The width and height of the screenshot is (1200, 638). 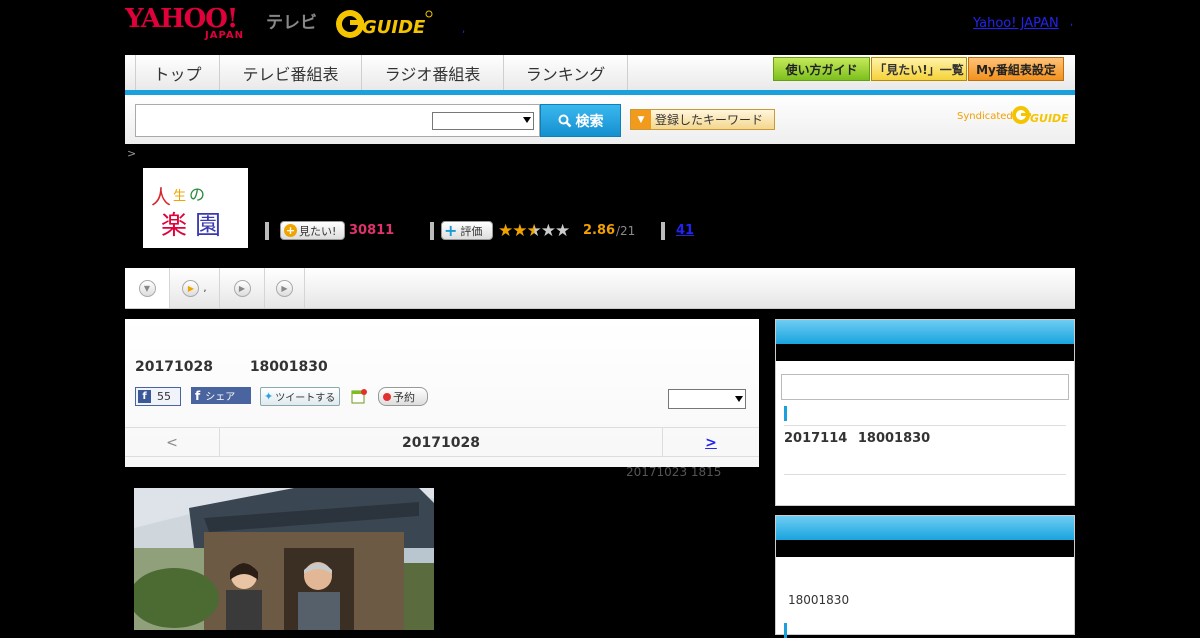 What do you see at coordinates (164, 396) in the screenshot?
I see `facebook-like-count: 55` at bounding box center [164, 396].